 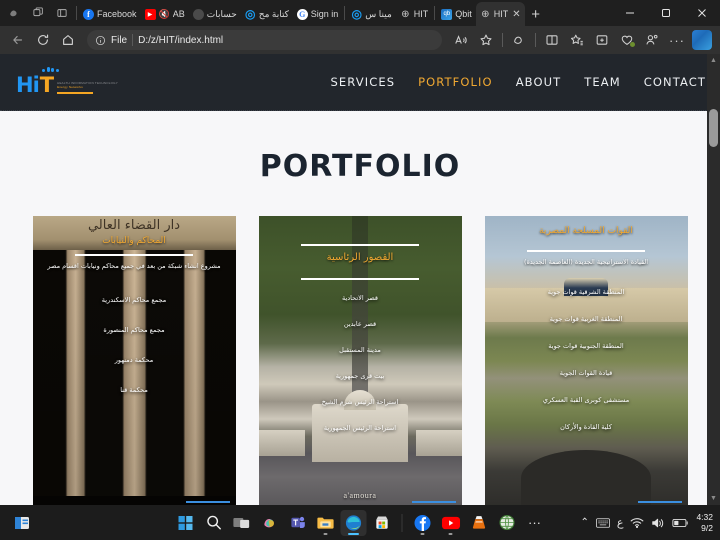 I want to click on back-icon, so click(x=18, y=40).